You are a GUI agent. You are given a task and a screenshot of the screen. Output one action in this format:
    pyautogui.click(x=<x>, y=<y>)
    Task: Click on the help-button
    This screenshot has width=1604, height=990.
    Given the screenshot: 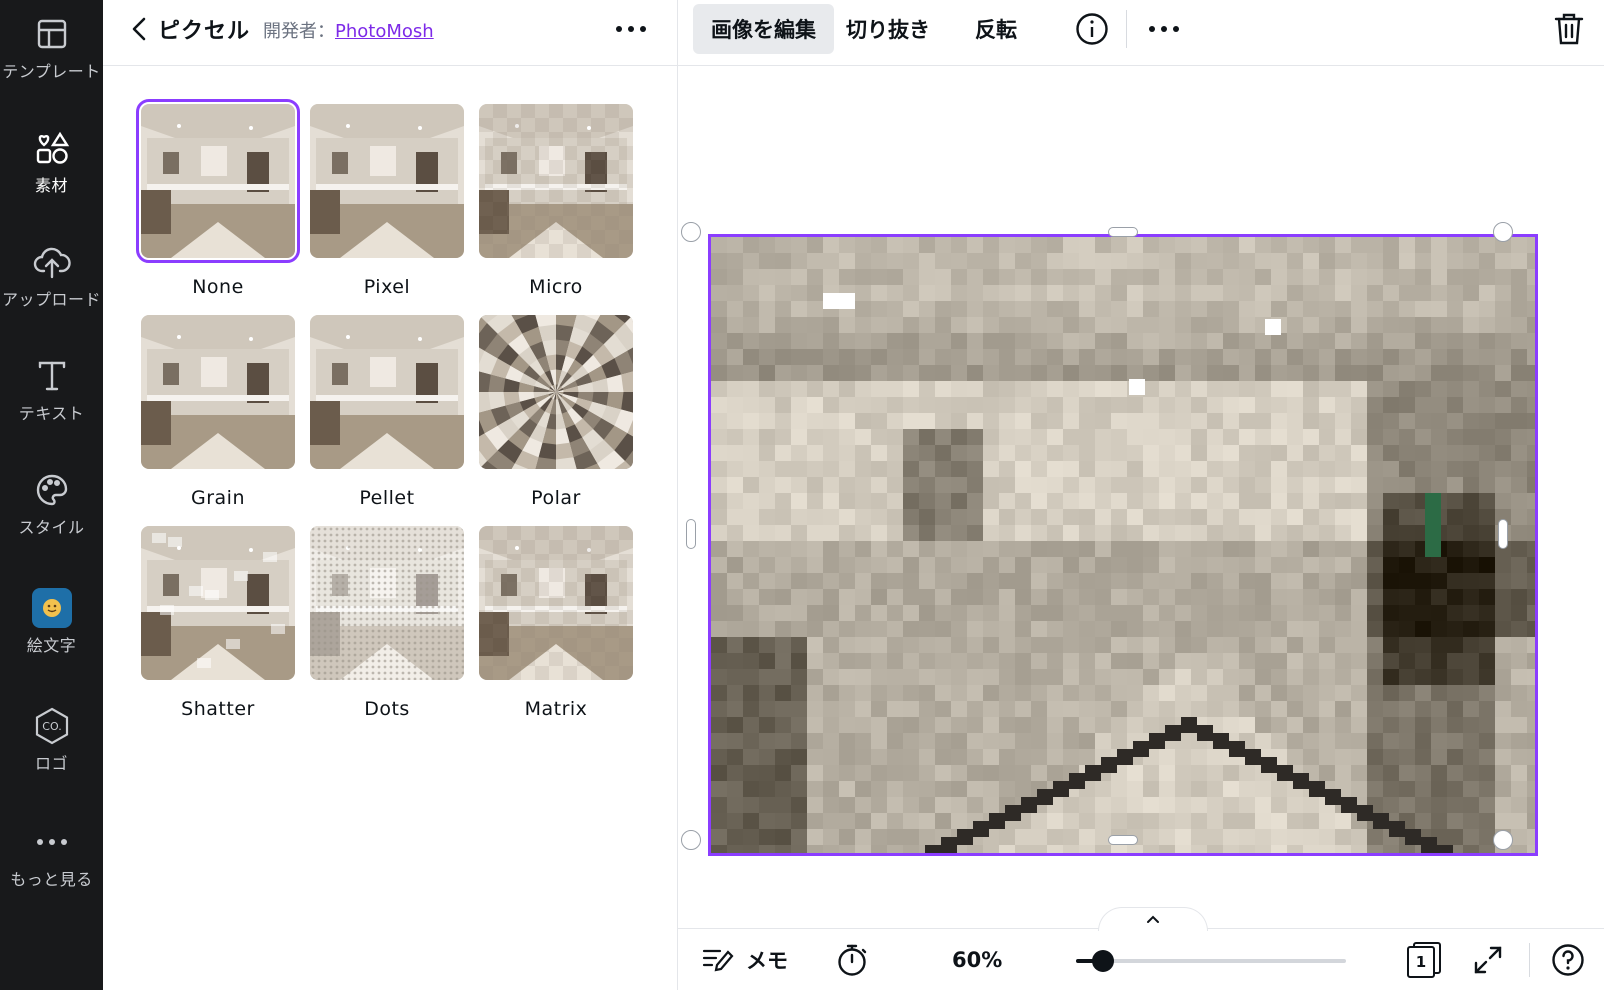 What is the action you would take?
    pyautogui.click(x=1568, y=959)
    